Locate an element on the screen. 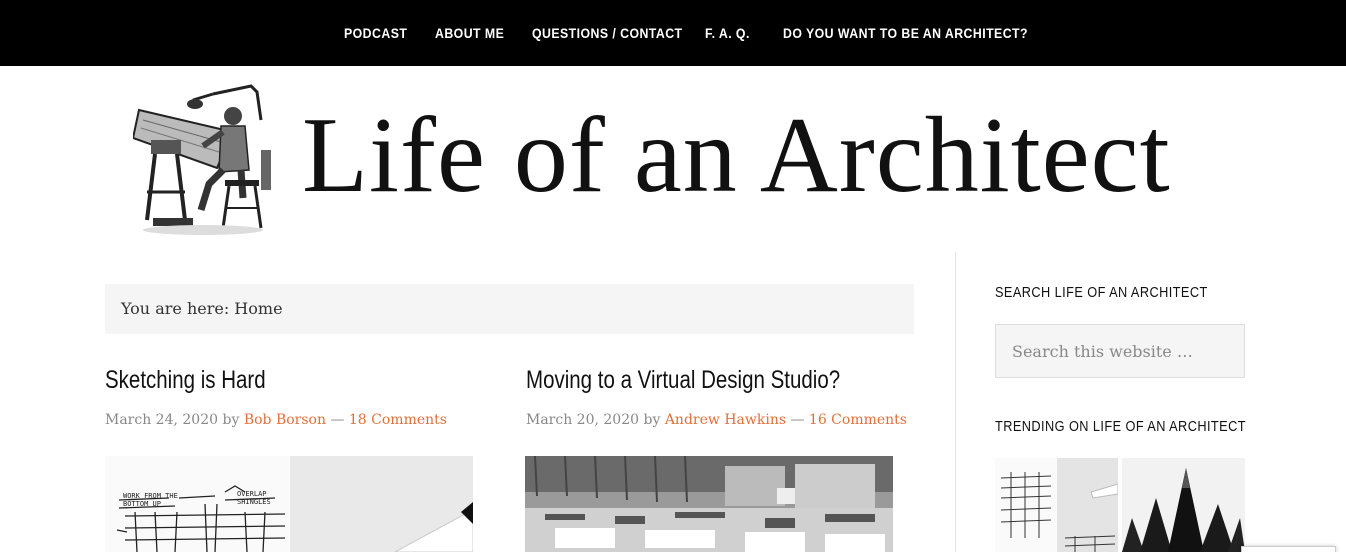 This screenshot has width=1346, height=552. nav-item-be-an-architect: DO YOU WANT TO BE AN ARCHITECT? is located at coordinates (905, 33).